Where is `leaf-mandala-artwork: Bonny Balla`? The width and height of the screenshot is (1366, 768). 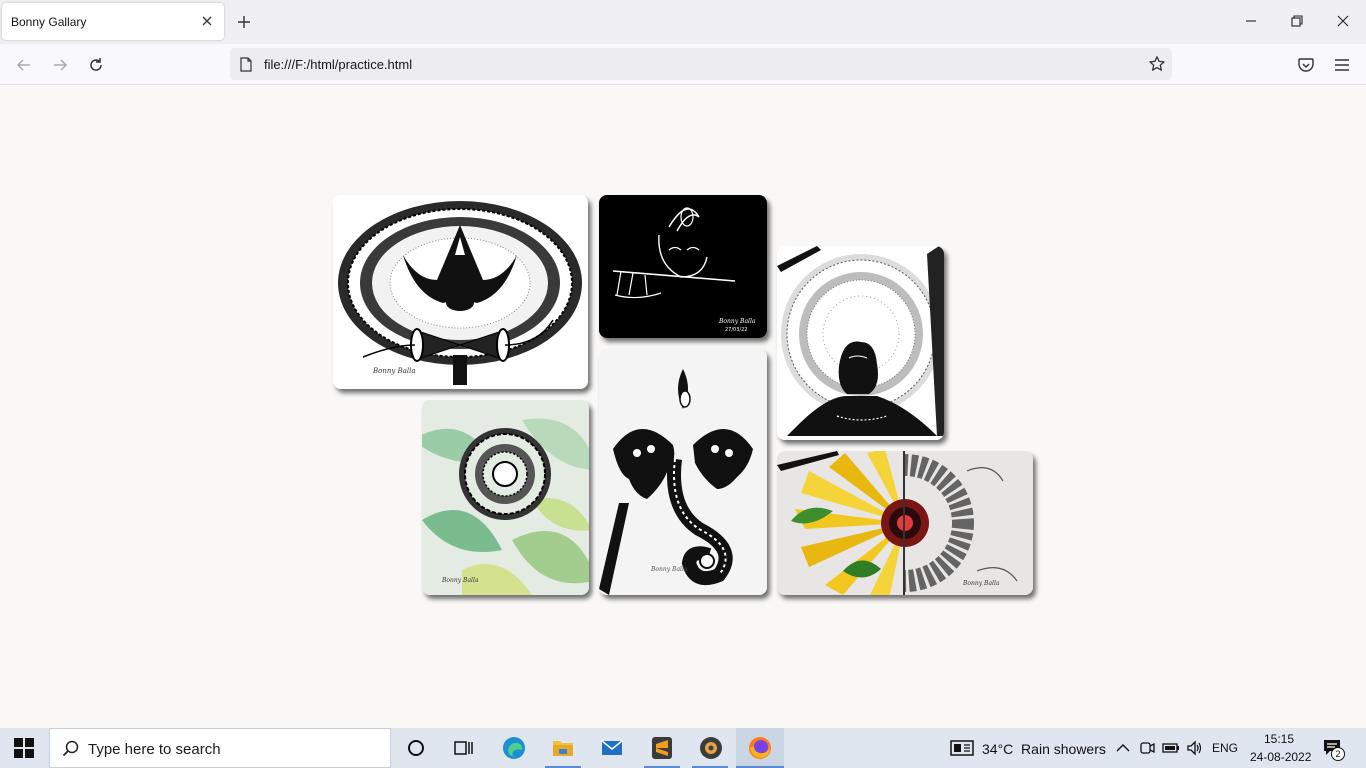
leaf-mandala-artwork: Bonny Balla is located at coordinates (505, 497).